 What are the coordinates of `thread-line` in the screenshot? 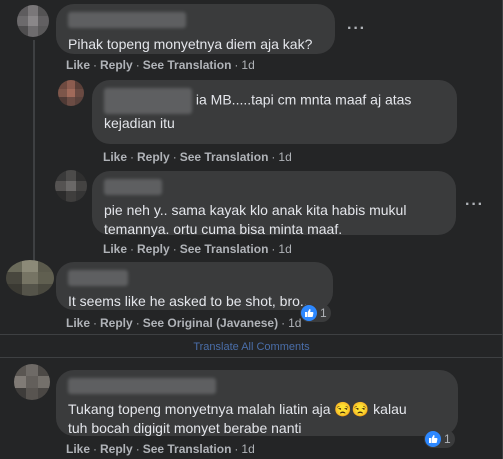 It's located at (34, 151).